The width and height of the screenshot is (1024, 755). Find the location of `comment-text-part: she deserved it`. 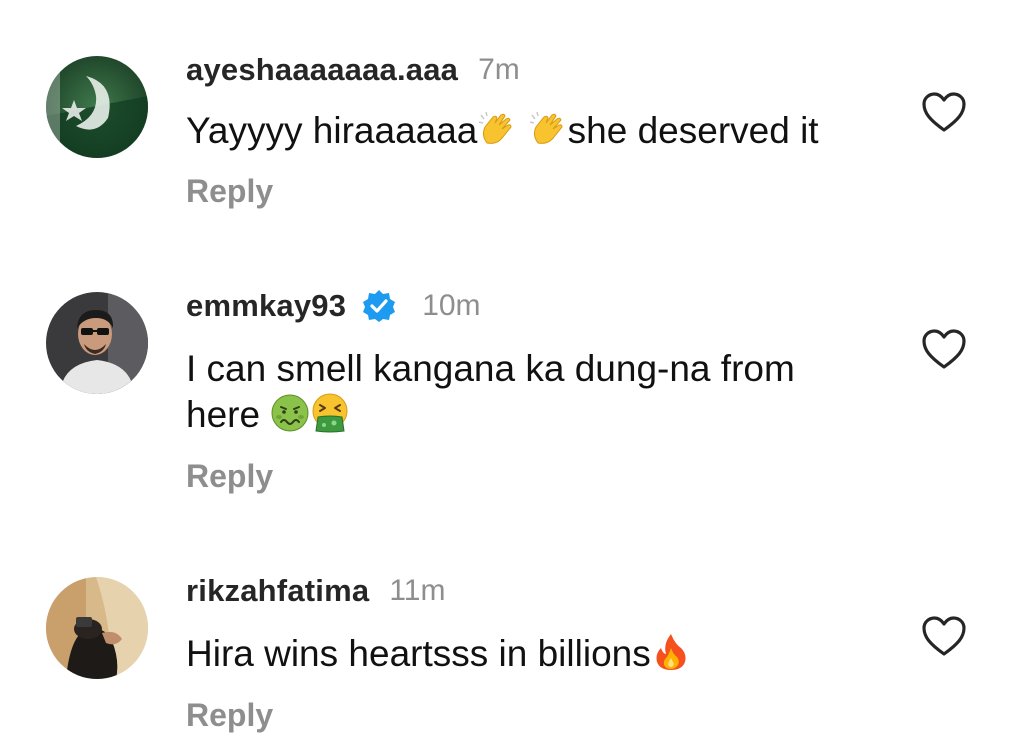

comment-text-part: she deserved it is located at coordinates (693, 130).